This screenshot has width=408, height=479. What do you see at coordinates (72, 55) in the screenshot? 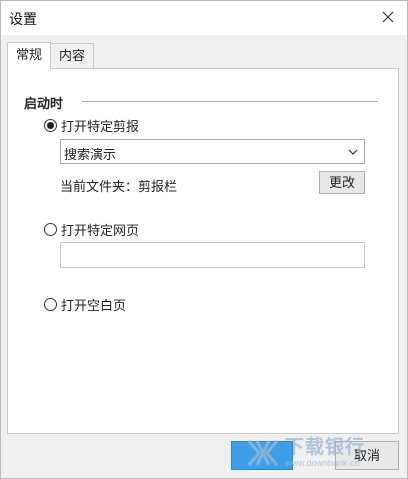
I see `tab-content: 内容` at bounding box center [72, 55].